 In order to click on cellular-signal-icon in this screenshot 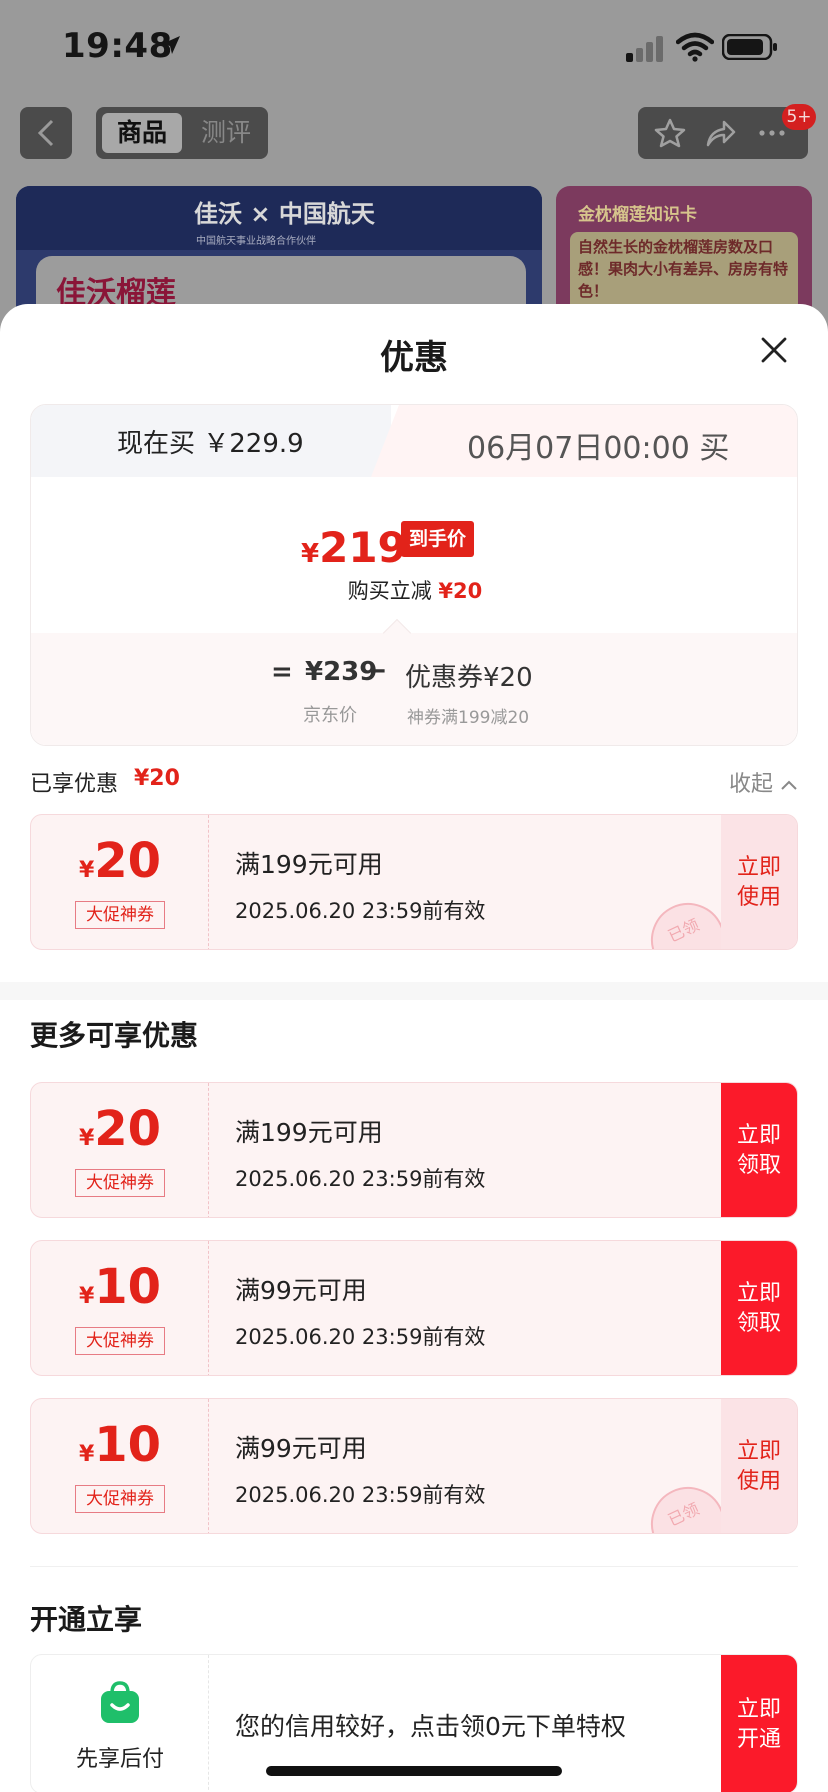, I will do `click(644, 49)`.